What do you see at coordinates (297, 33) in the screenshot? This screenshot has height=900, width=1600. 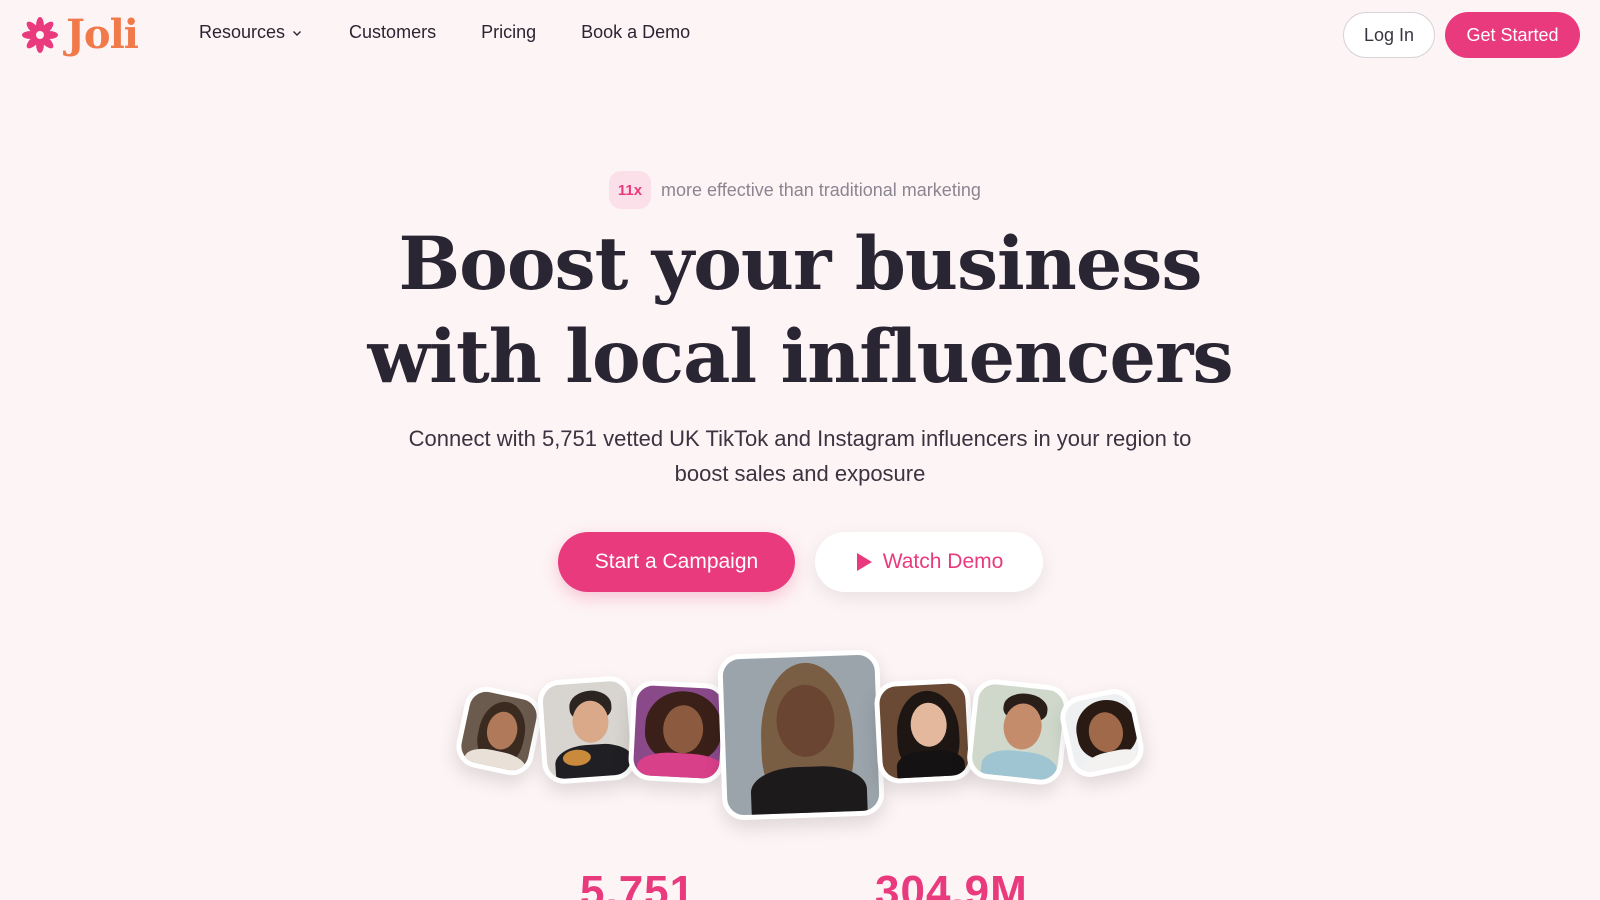 I see `chevron-down-icon` at bounding box center [297, 33].